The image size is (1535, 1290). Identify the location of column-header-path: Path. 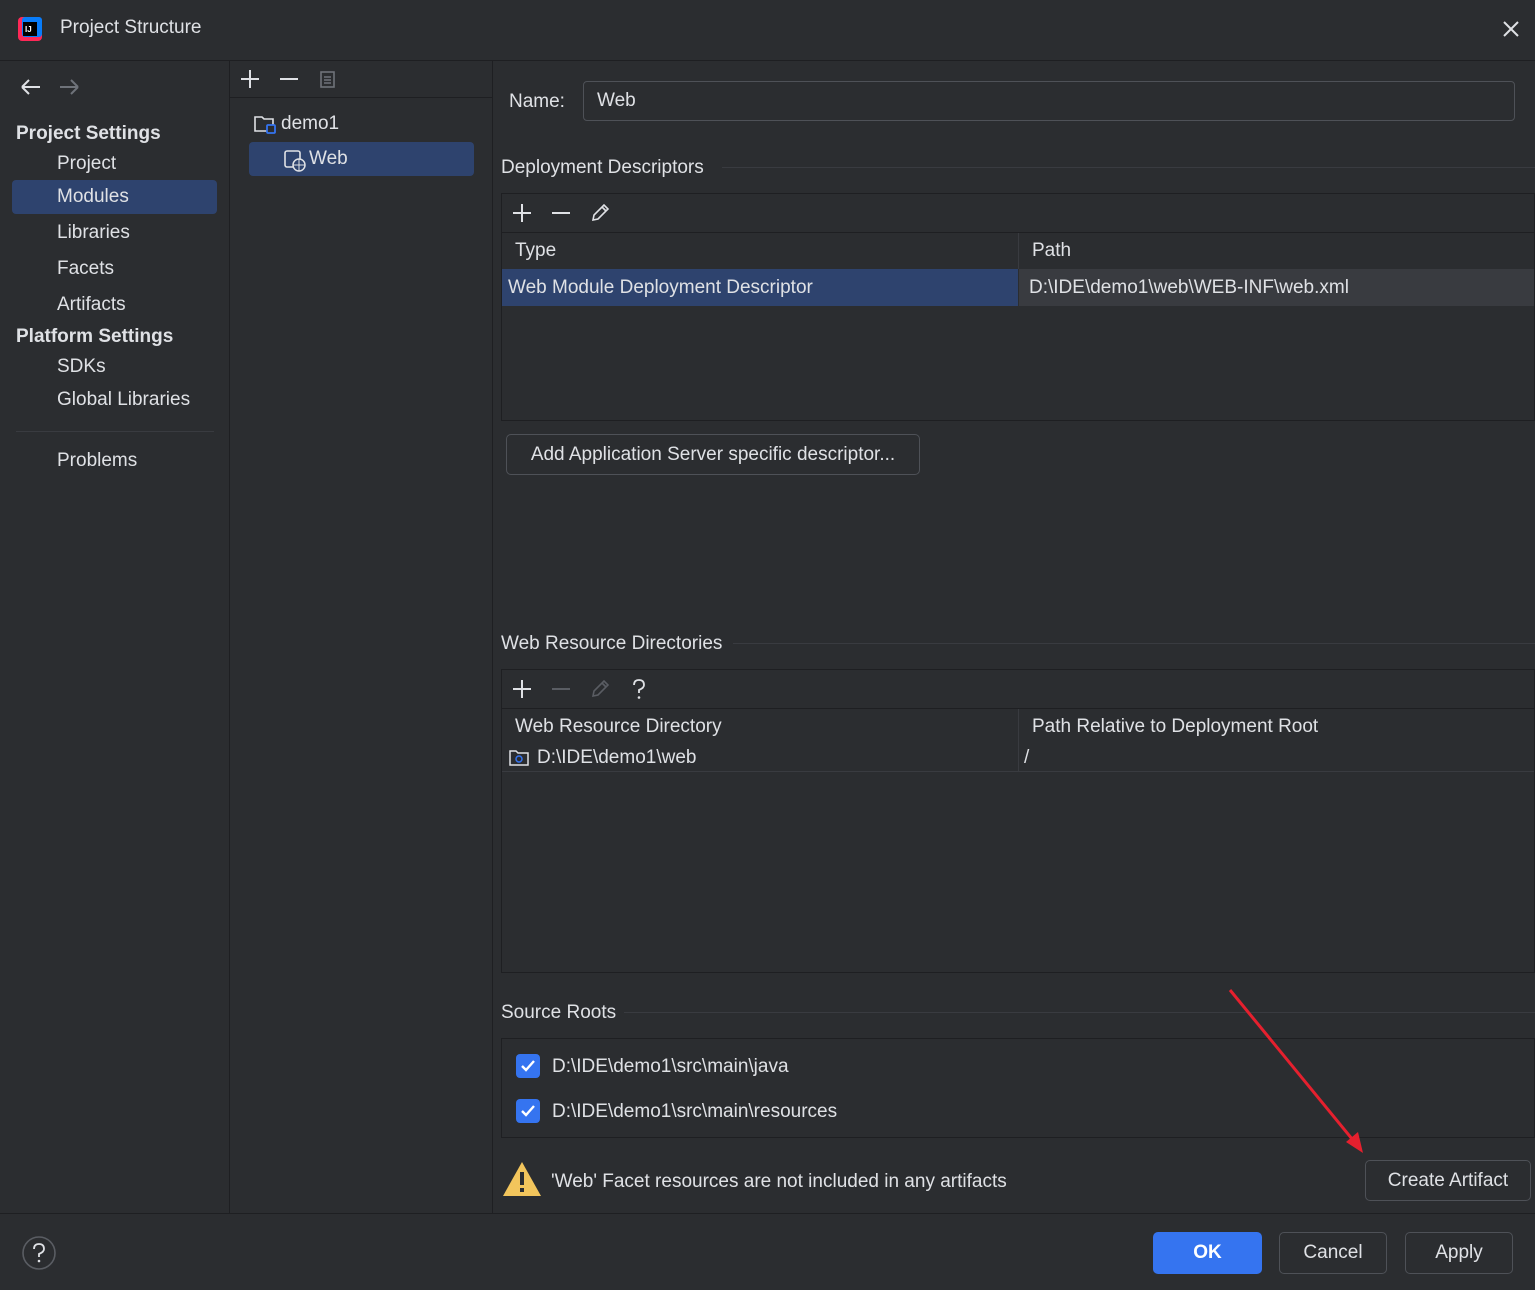
(1276, 251).